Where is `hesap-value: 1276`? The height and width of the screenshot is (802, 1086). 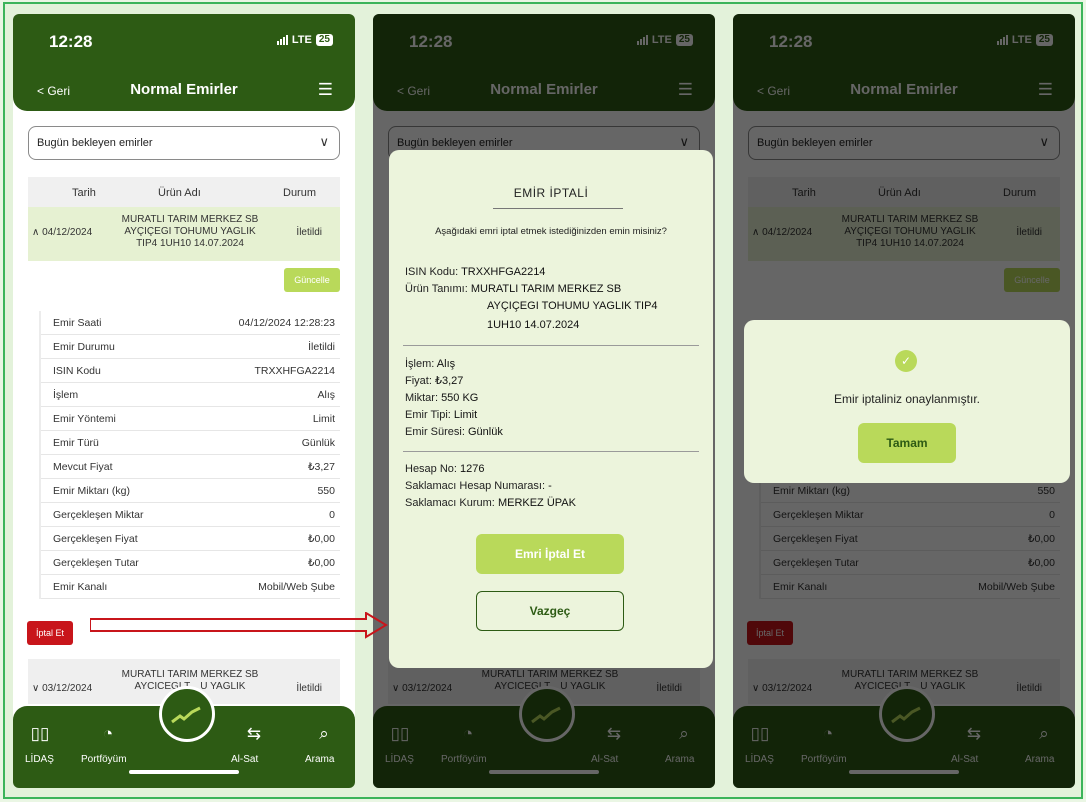
hesap-value: 1276 is located at coordinates (472, 469).